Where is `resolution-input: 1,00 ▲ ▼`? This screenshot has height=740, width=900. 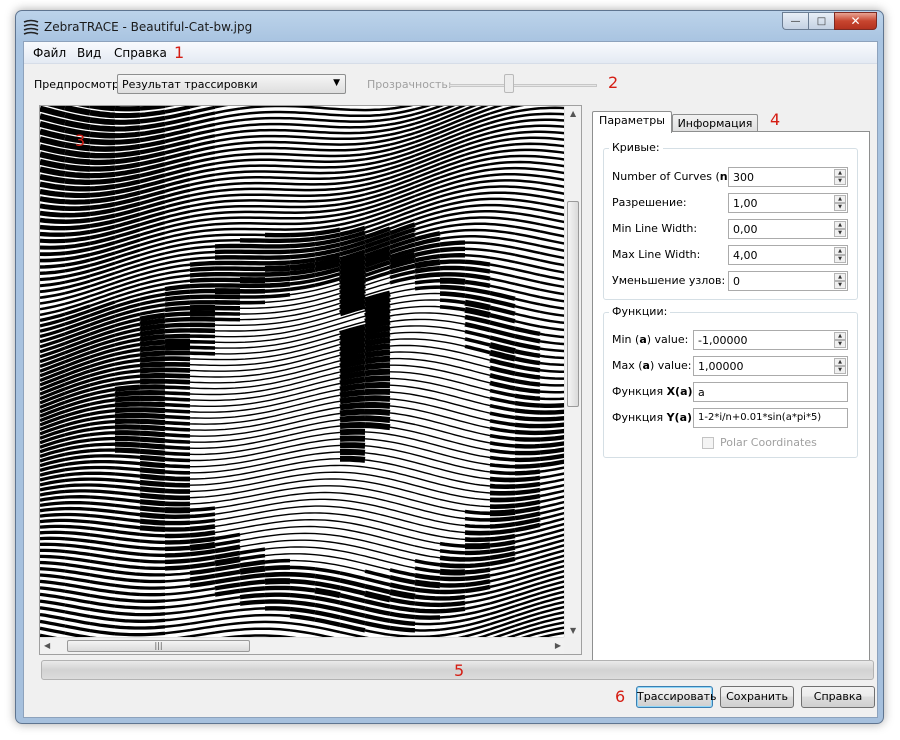
resolution-input: 1,00 ▲ ▼ is located at coordinates (788, 203).